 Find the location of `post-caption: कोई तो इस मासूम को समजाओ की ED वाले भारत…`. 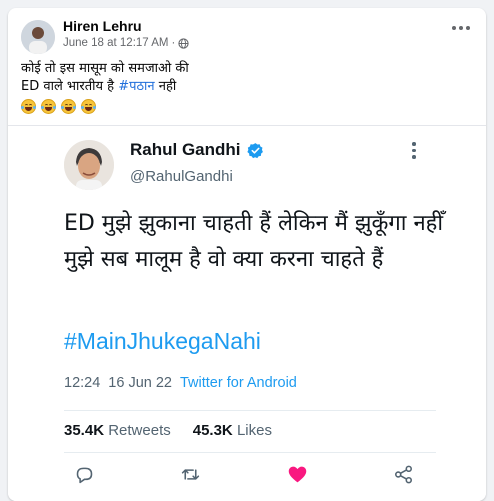

post-caption: कोई तो इस मासूम को समजाओ की ED वाले भारत… is located at coordinates (246, 78).